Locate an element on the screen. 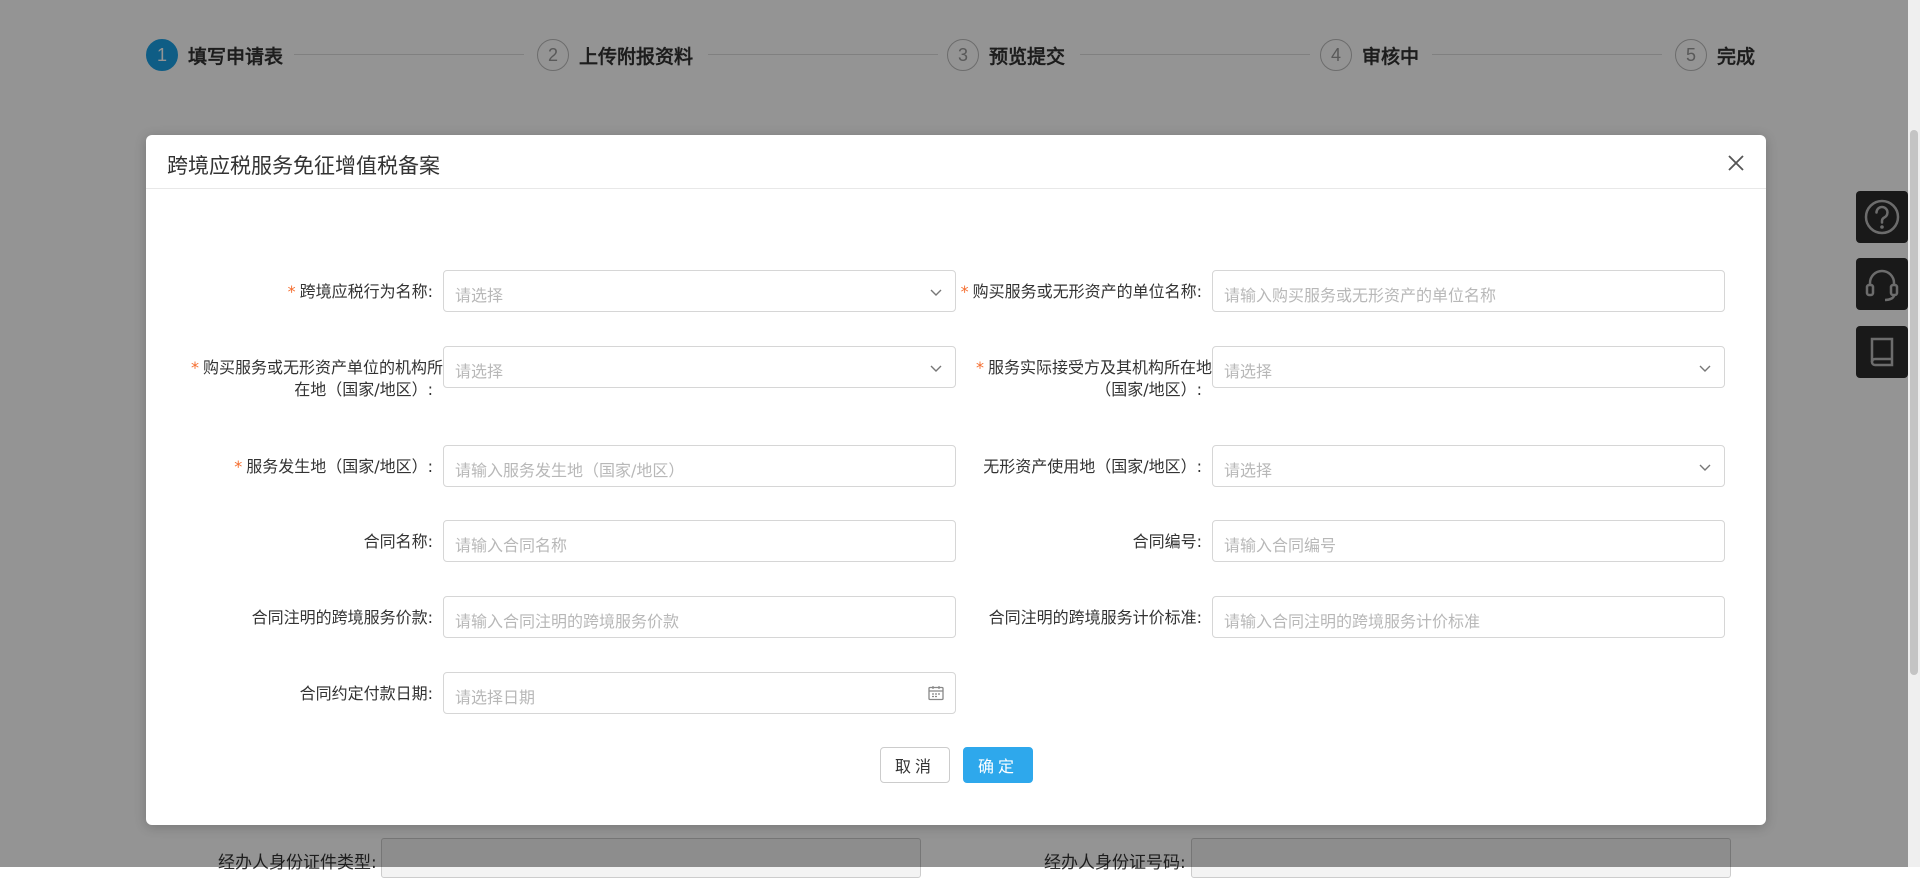 The image size is (1920, 878). buyer-location-label: * 购买服务或无形资产单位的机构所 在地（国家/地区）: is located at coordinates (316, 378).